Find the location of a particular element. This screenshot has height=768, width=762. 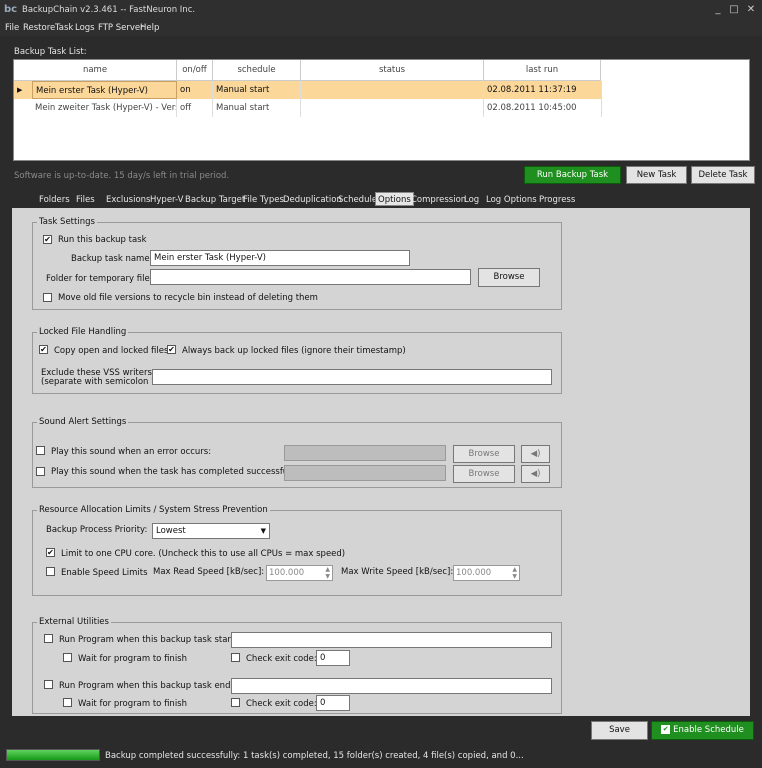

read-speed-value: 100.000 is located at coordinates (287, 573).